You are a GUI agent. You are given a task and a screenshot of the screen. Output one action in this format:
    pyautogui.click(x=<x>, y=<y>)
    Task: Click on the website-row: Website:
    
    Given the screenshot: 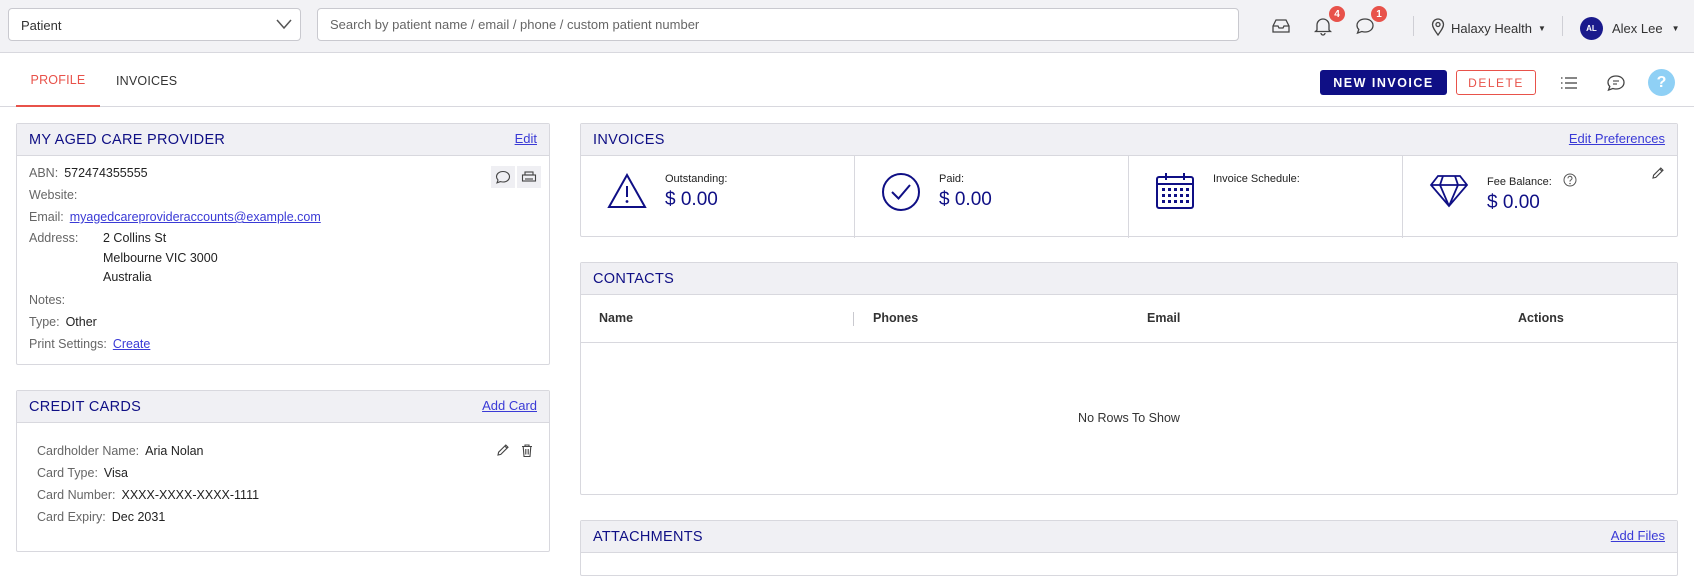 What is the action you would take?
    pyautogui.click(x=53, y=195)
    